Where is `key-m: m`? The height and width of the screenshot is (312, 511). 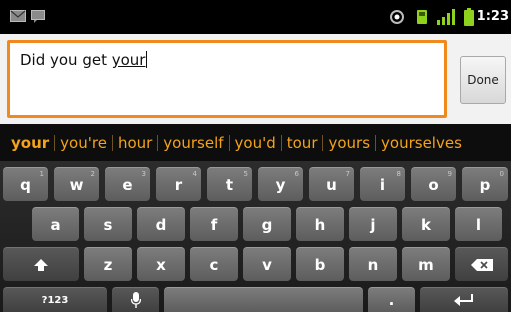 key-m: m is located at coordinates (426, 264).